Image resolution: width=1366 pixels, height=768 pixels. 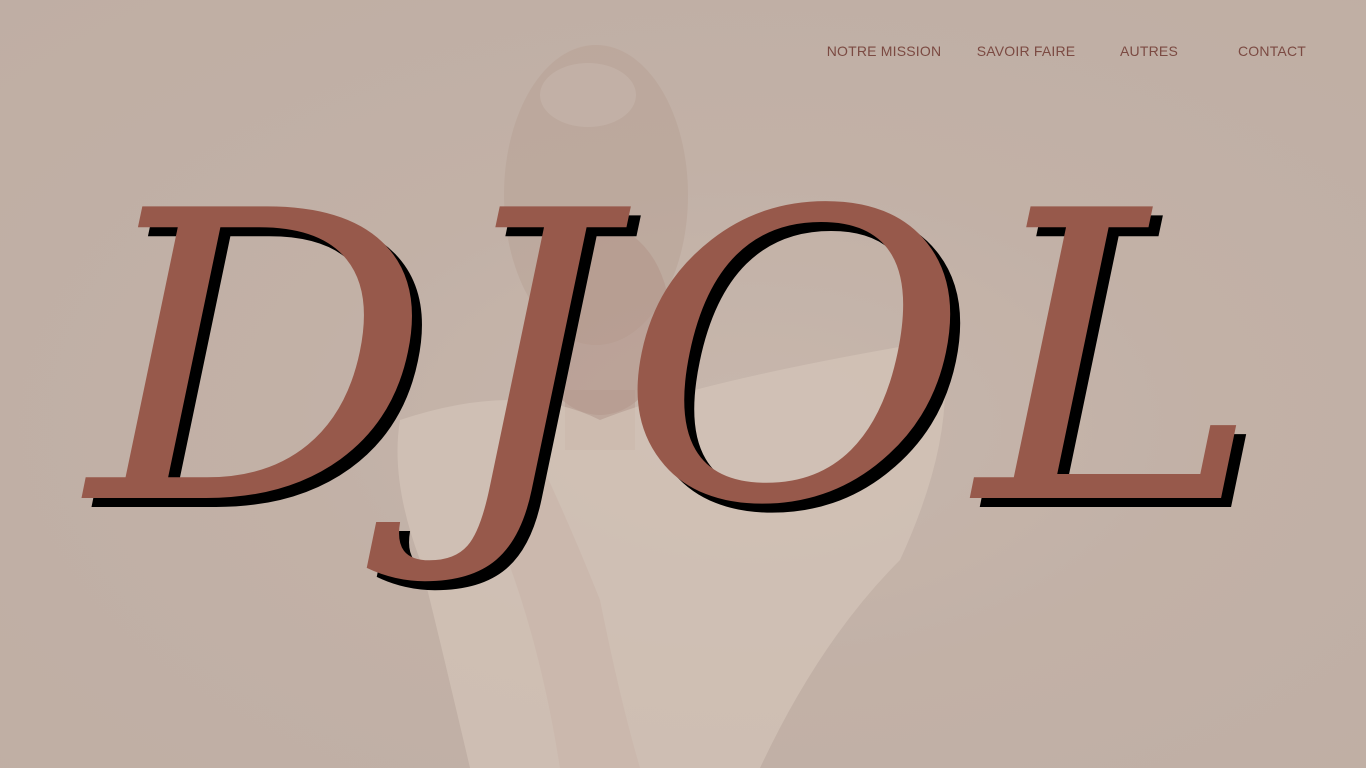 I want to click on nav-item-savoir-faire: SAVOIR FAIRE, so click(x=1026, y=51).